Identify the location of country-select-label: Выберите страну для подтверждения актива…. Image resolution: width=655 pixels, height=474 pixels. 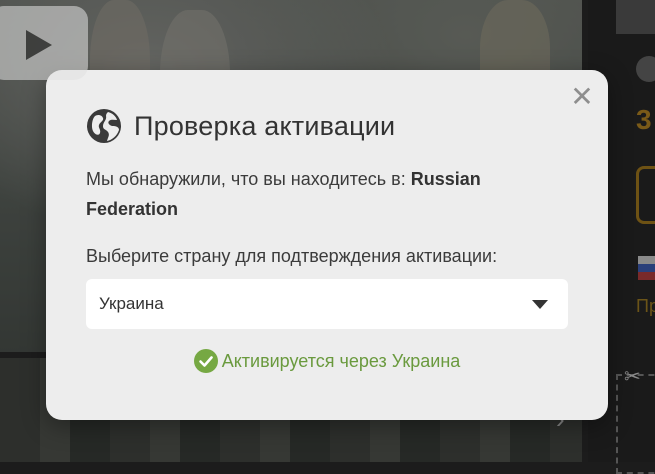
(292, 256).